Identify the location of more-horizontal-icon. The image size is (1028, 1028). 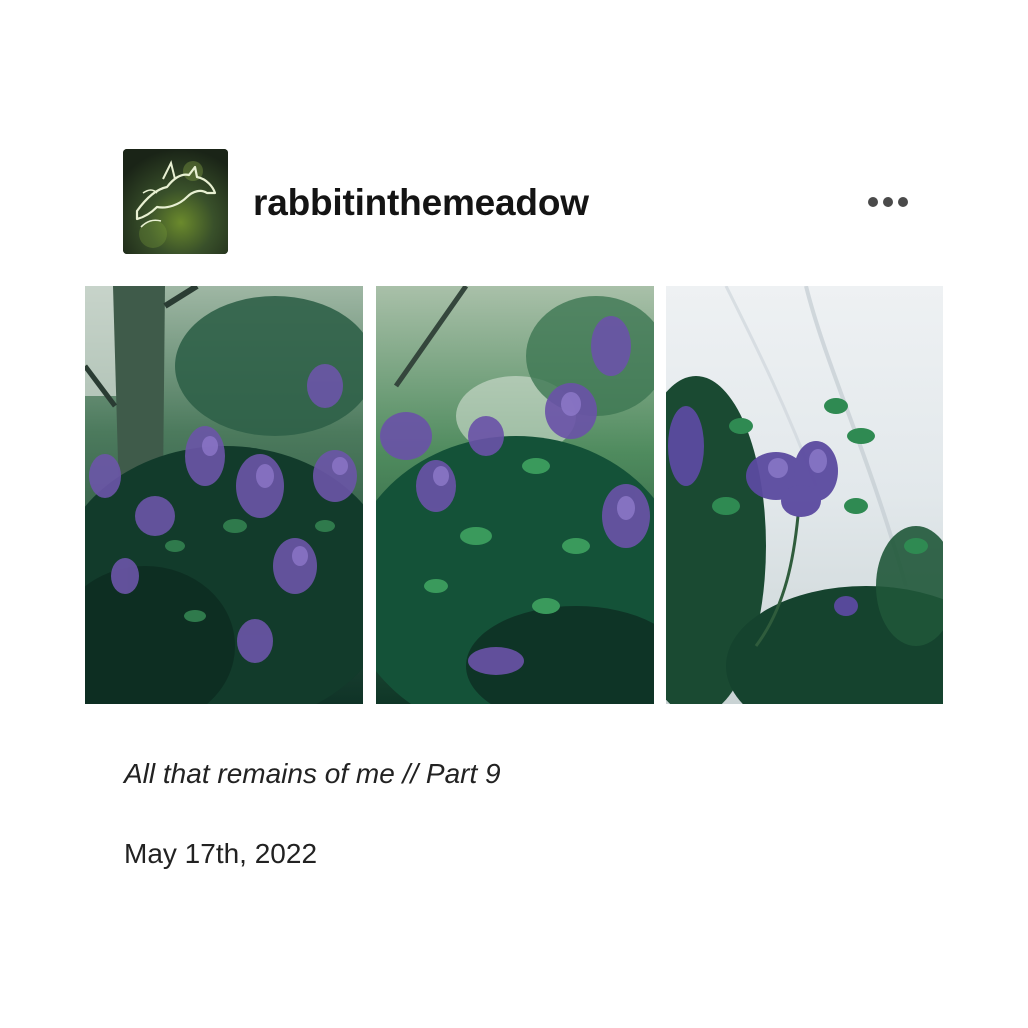
(888, 202).